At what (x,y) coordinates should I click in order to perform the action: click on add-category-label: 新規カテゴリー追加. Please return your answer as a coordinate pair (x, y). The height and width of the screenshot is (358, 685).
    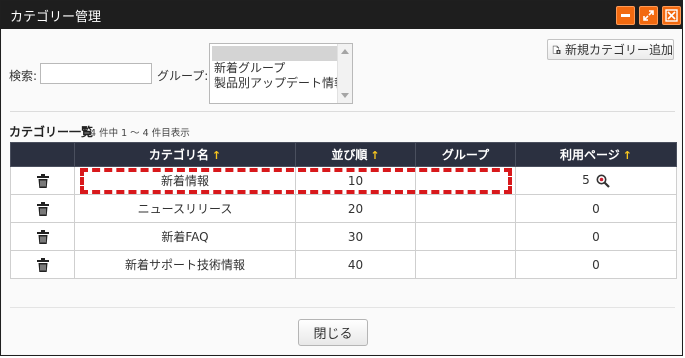
    Looking at the image, I should click on (618, 50).